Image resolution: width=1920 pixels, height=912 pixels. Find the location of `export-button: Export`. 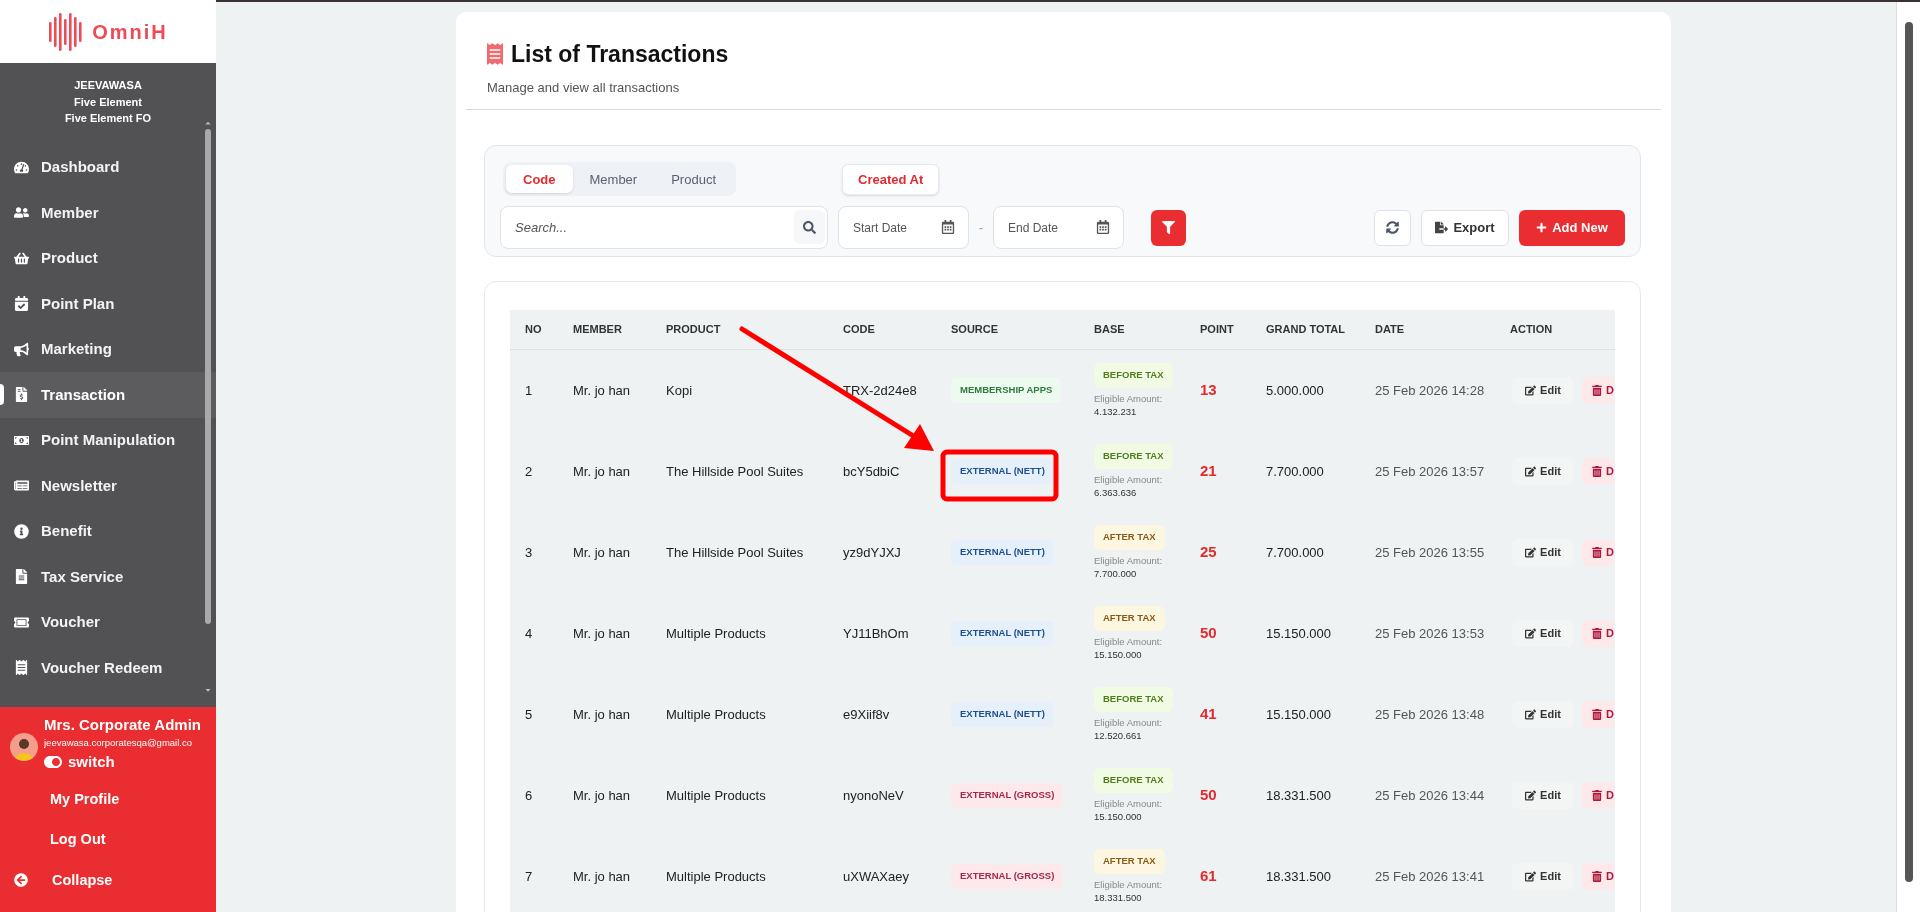

export-button: Export is located at coordinates (1465, 227).